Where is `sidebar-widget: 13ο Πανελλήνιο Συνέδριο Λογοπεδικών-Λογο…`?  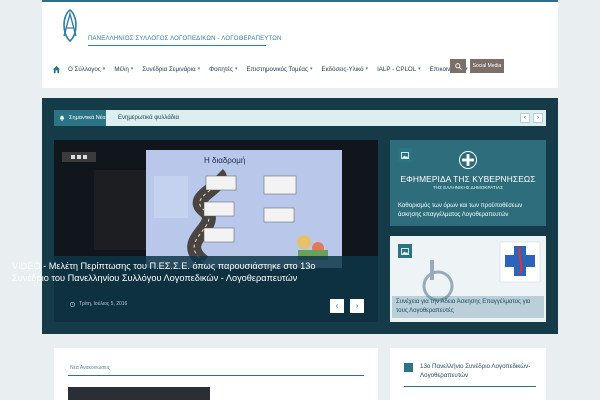
sidebar-widget: 13ο Πανελλήνιο Συνέδριο Λογοπεδικών-Λογο… is located at coordinates (468, 374).